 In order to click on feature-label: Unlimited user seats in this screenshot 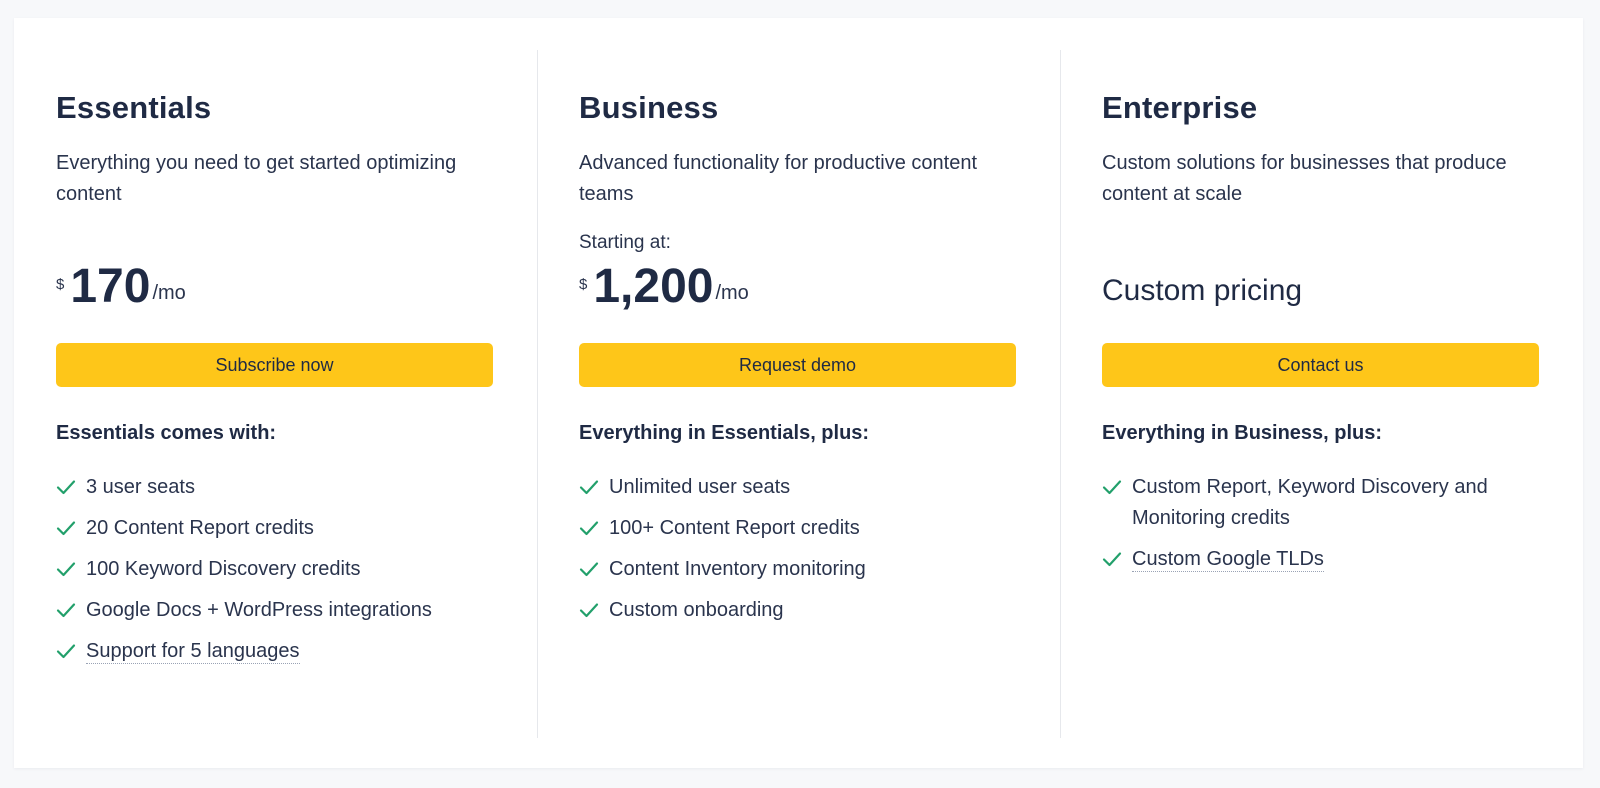, I will do `click(700, 487)`.